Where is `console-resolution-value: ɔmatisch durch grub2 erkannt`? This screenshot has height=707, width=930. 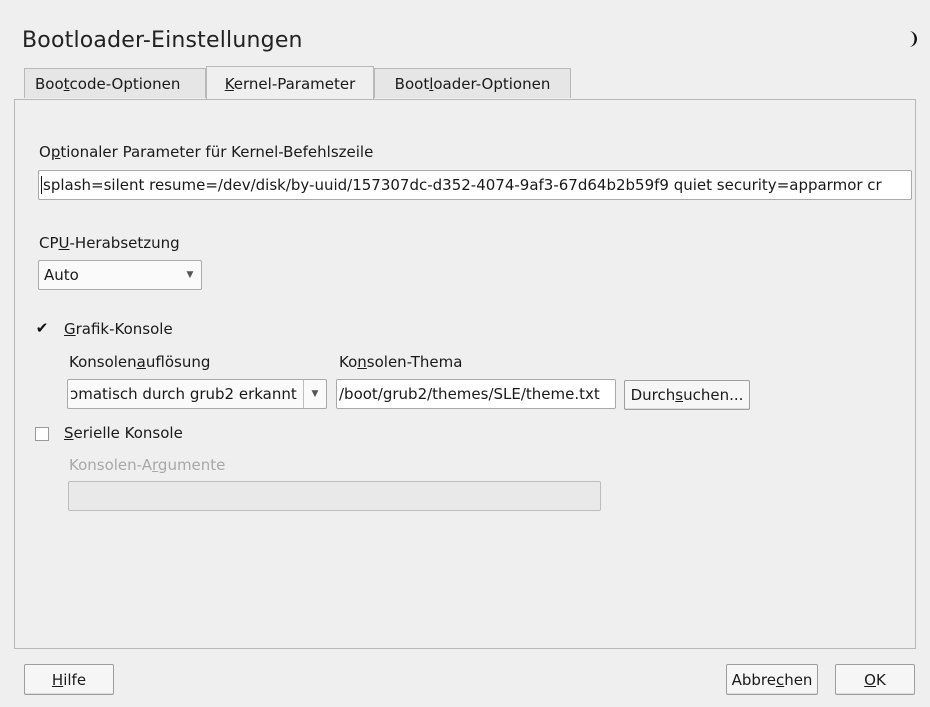
console-resolution-value: ɔmatisch durch grub2 erkannt is located at coordinates (183, 394).